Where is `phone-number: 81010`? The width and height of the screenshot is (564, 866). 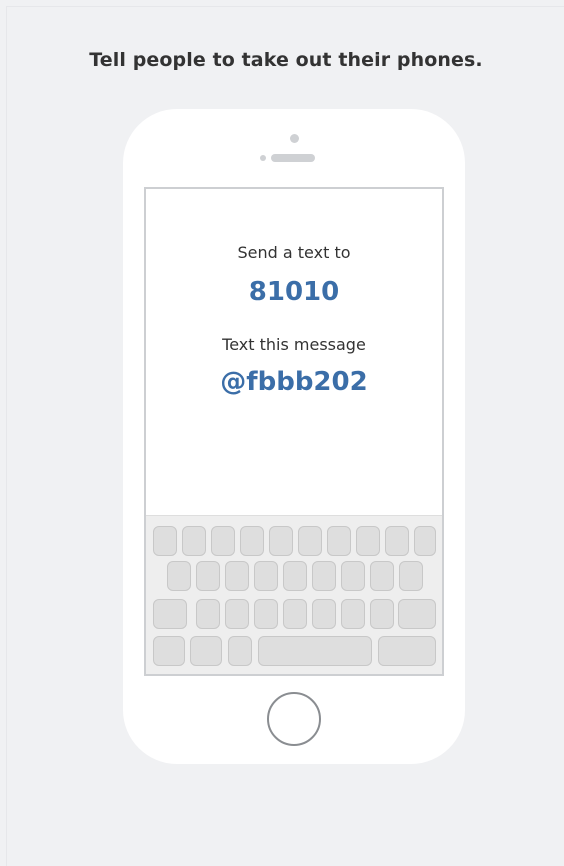 phone-number: 81010 is located at coordinates (294, 292).